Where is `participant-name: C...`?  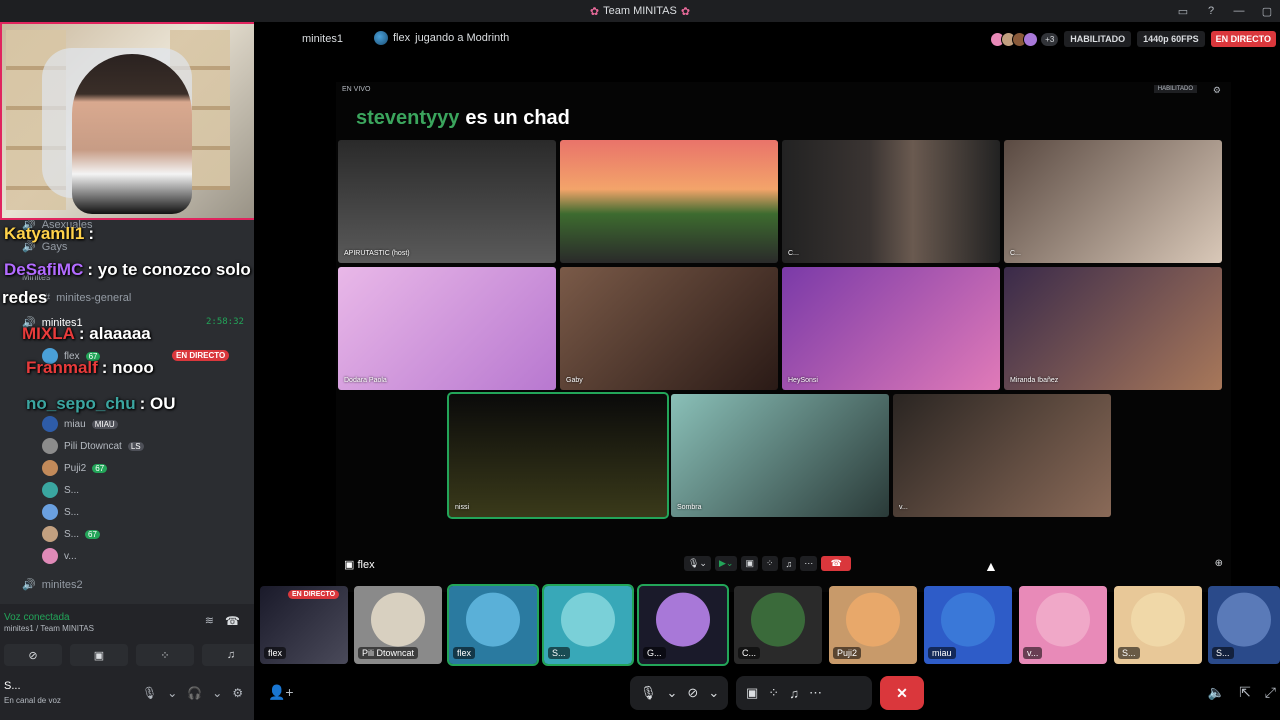 participant-name: C... is located at coordinates (749, 653).